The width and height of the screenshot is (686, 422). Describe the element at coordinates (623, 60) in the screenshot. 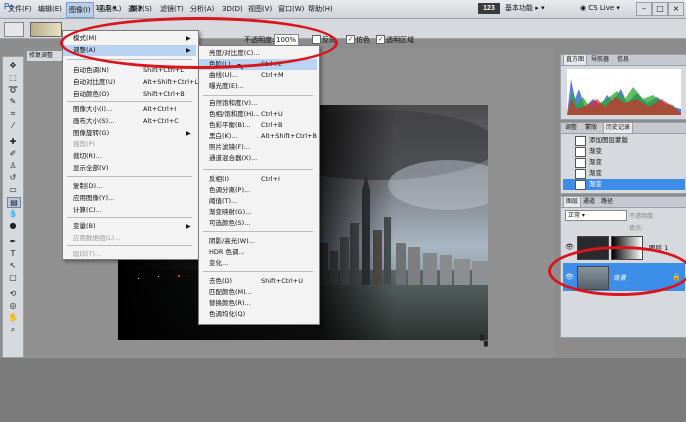

I see `tab-info: 信息` at that location.